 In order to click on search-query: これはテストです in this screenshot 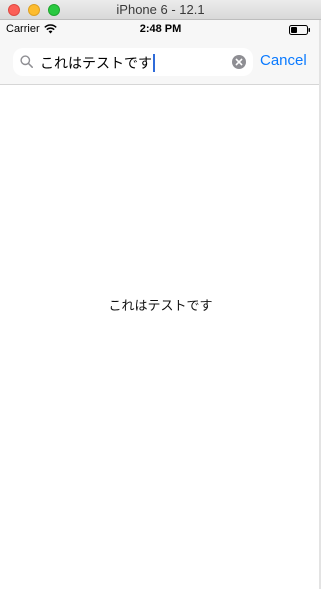, I will do `click(96, 64)`.